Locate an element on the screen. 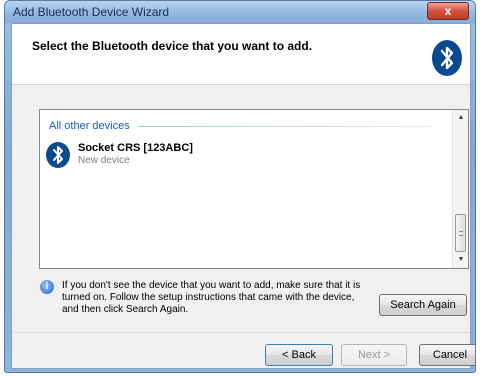 Image resolution: width=480 pixels, height=377 pixels. scroll-down-button: ▼ is located at coordinates (461, 260).